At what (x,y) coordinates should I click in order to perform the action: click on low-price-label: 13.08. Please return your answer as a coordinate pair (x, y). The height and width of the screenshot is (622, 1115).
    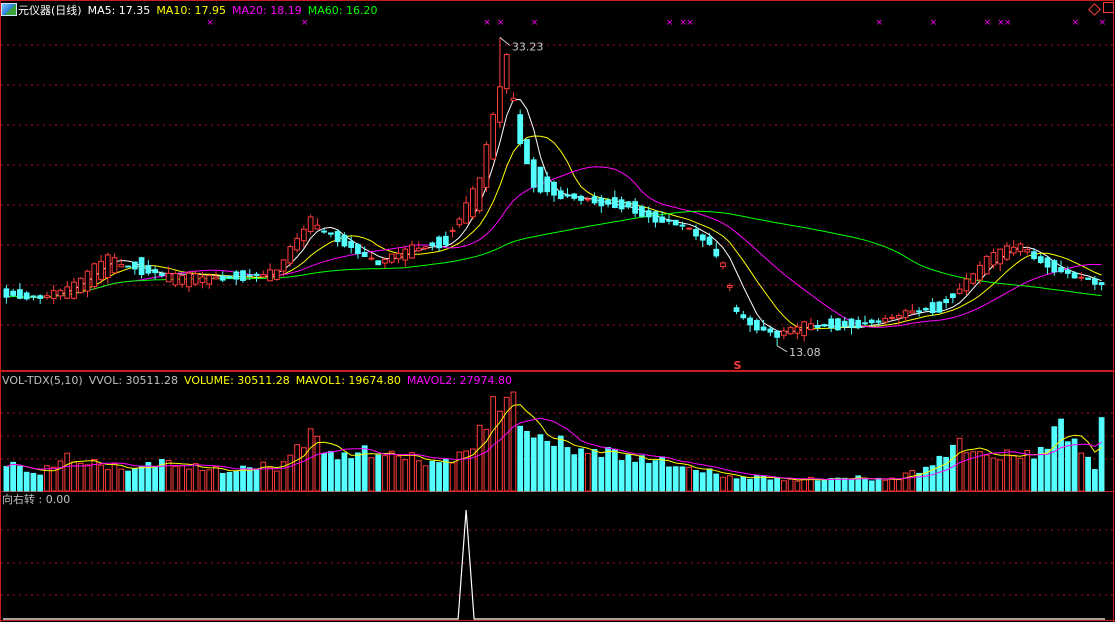
    Looking at the image, I should click on (805, 352).